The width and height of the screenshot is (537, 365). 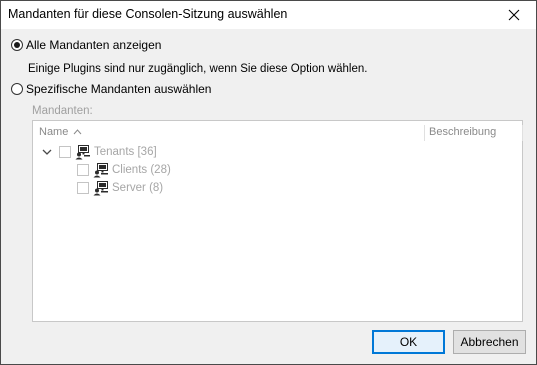 What do you see at coordinates (93, 45) in the screenshot?
I see `radio-all-tenants-label: Alle Mandanten anzeigen` at bounding box center [93, 45].